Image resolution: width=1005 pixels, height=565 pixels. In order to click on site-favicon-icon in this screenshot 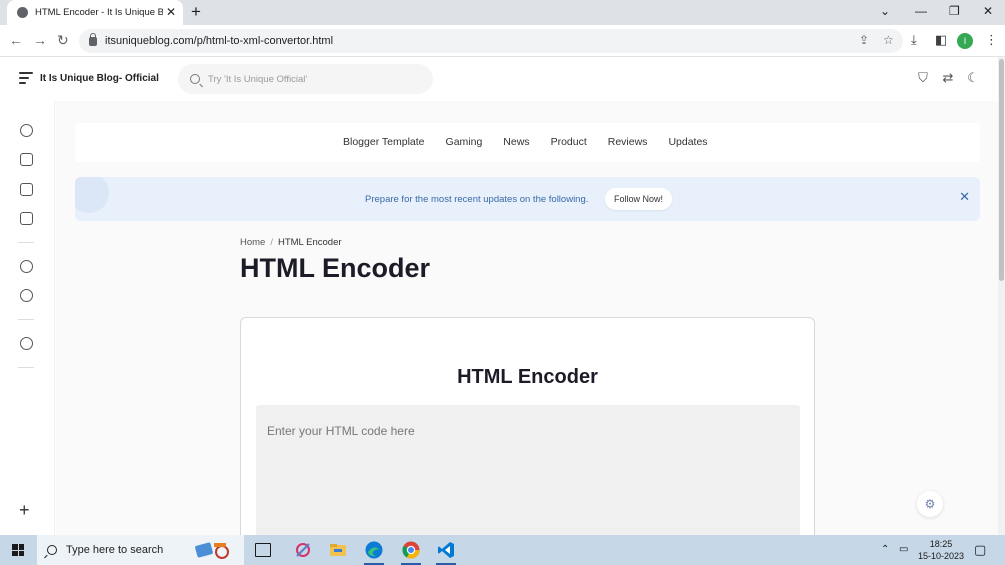, I will do `click(22, 12)`.